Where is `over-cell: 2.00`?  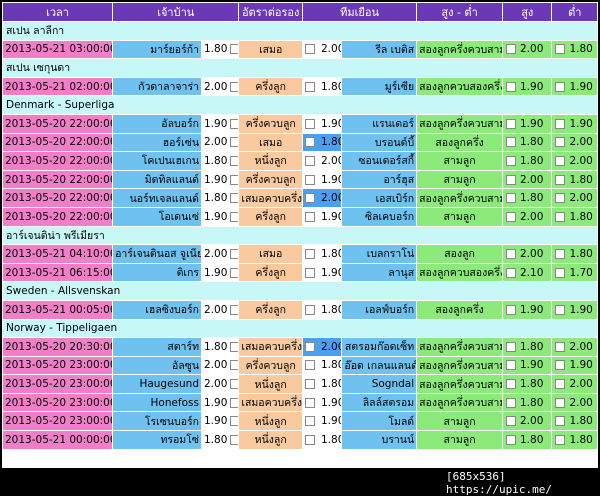
over-cell: 2.00 is located at coordinates (527, 49).